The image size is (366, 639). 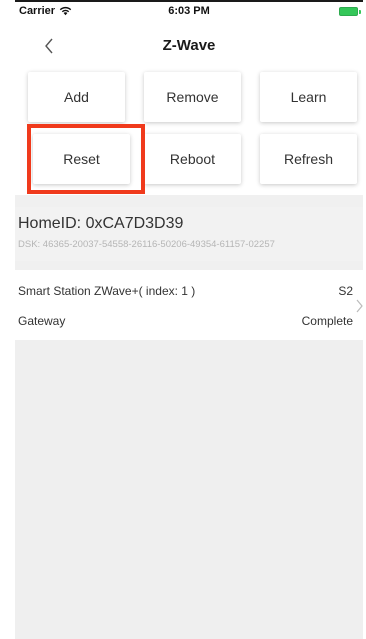 I want to click on device-type: Gateway, so click(x=42, y=321).